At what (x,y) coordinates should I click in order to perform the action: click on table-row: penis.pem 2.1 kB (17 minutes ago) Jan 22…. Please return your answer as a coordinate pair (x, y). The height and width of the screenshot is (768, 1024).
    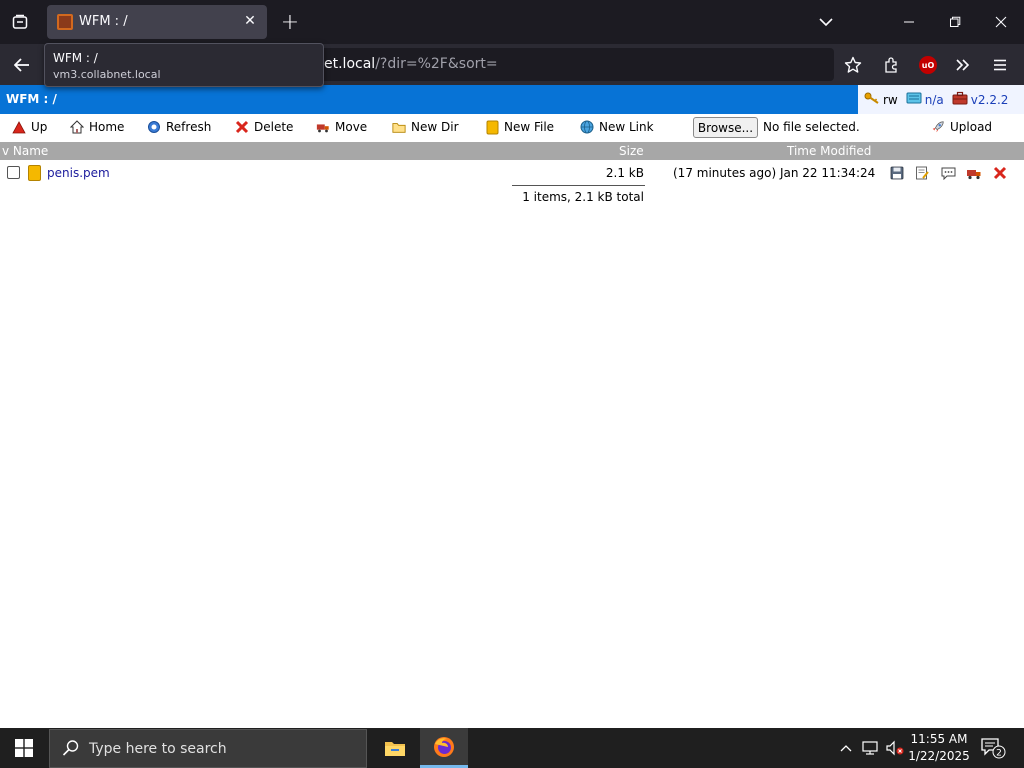
    Looking at the image, I should click on (512, 173).